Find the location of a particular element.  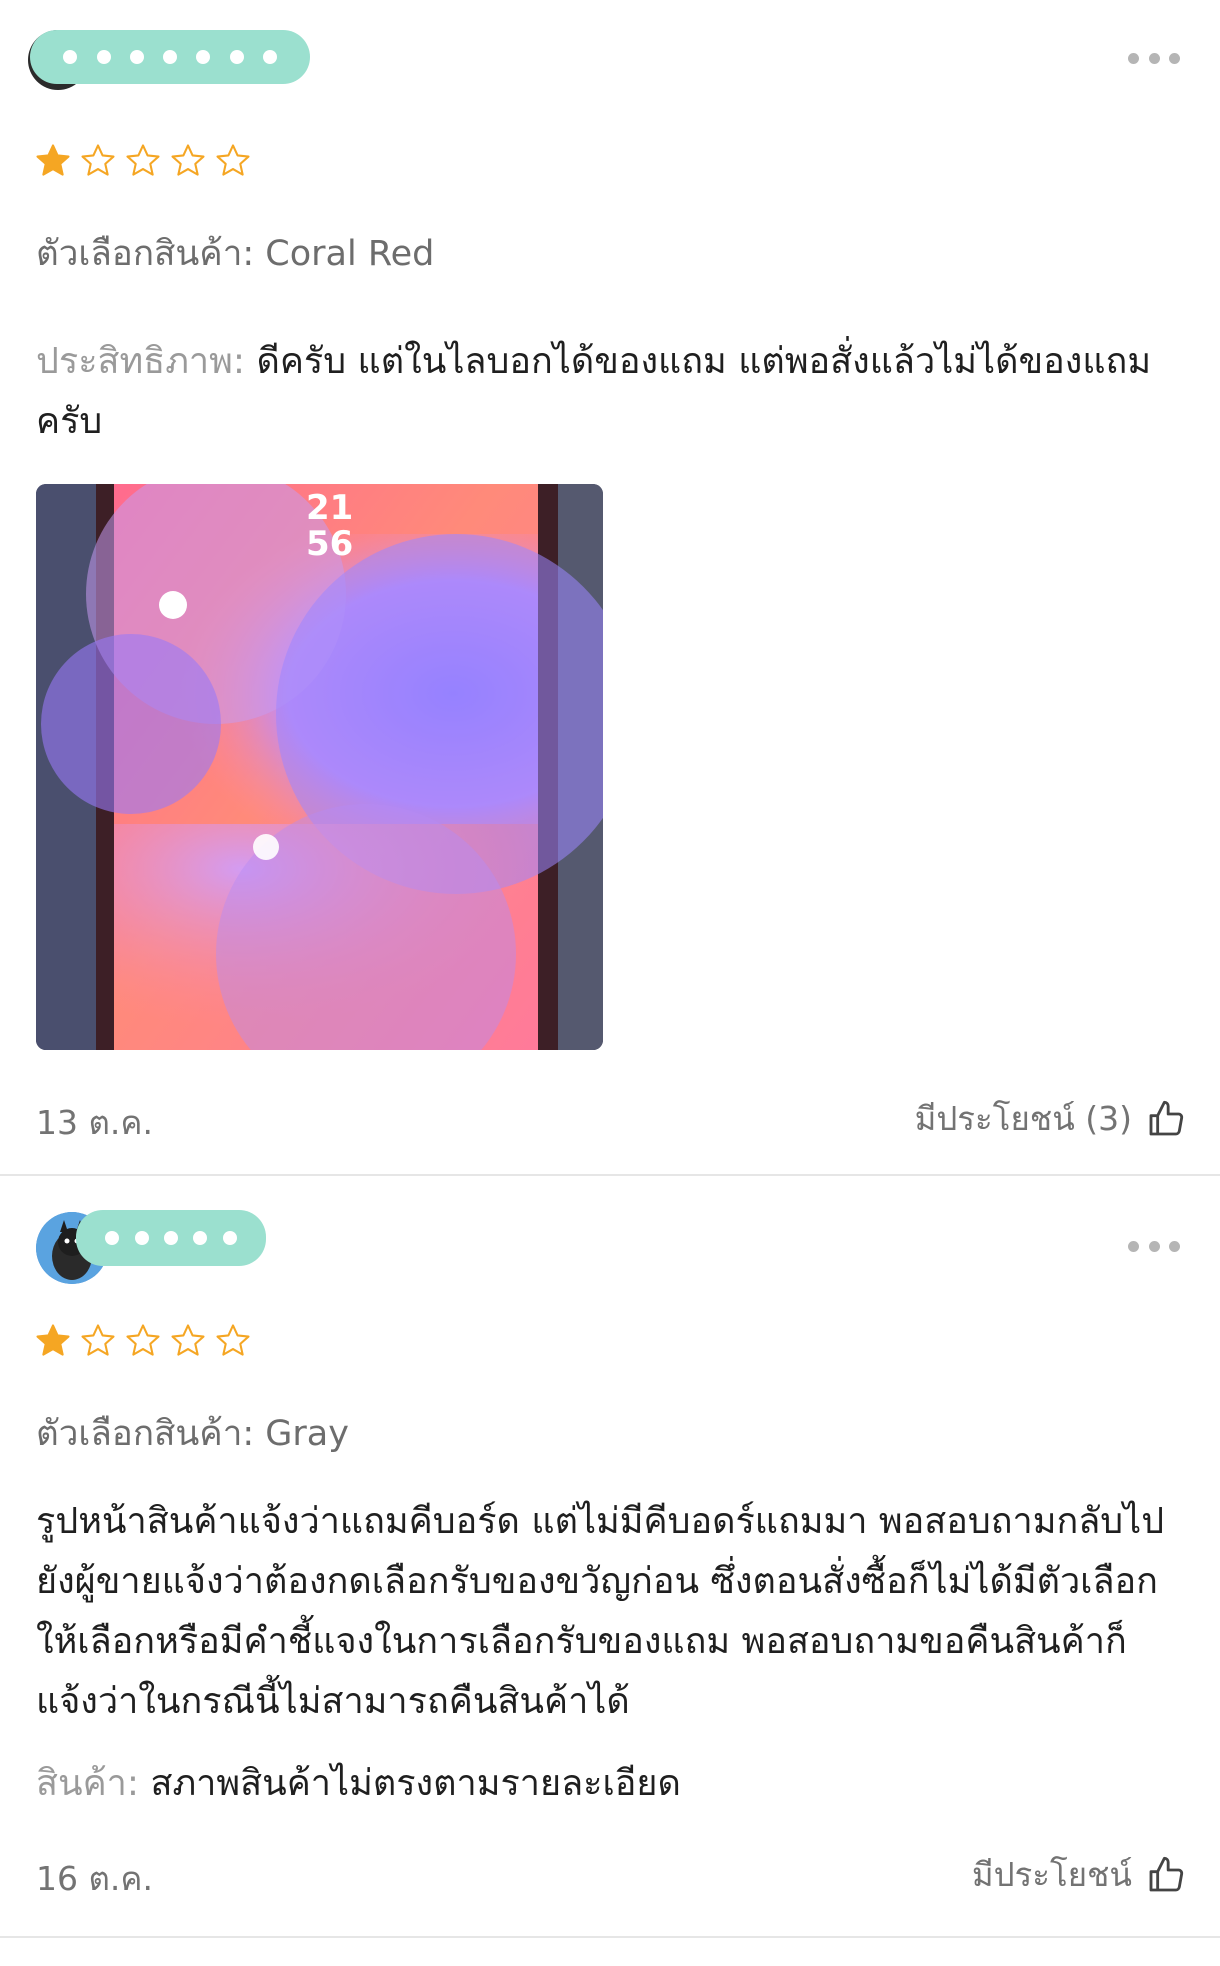

helpful-label: มีประโยชน์ (3) is located at coordinates (1023, 1118).